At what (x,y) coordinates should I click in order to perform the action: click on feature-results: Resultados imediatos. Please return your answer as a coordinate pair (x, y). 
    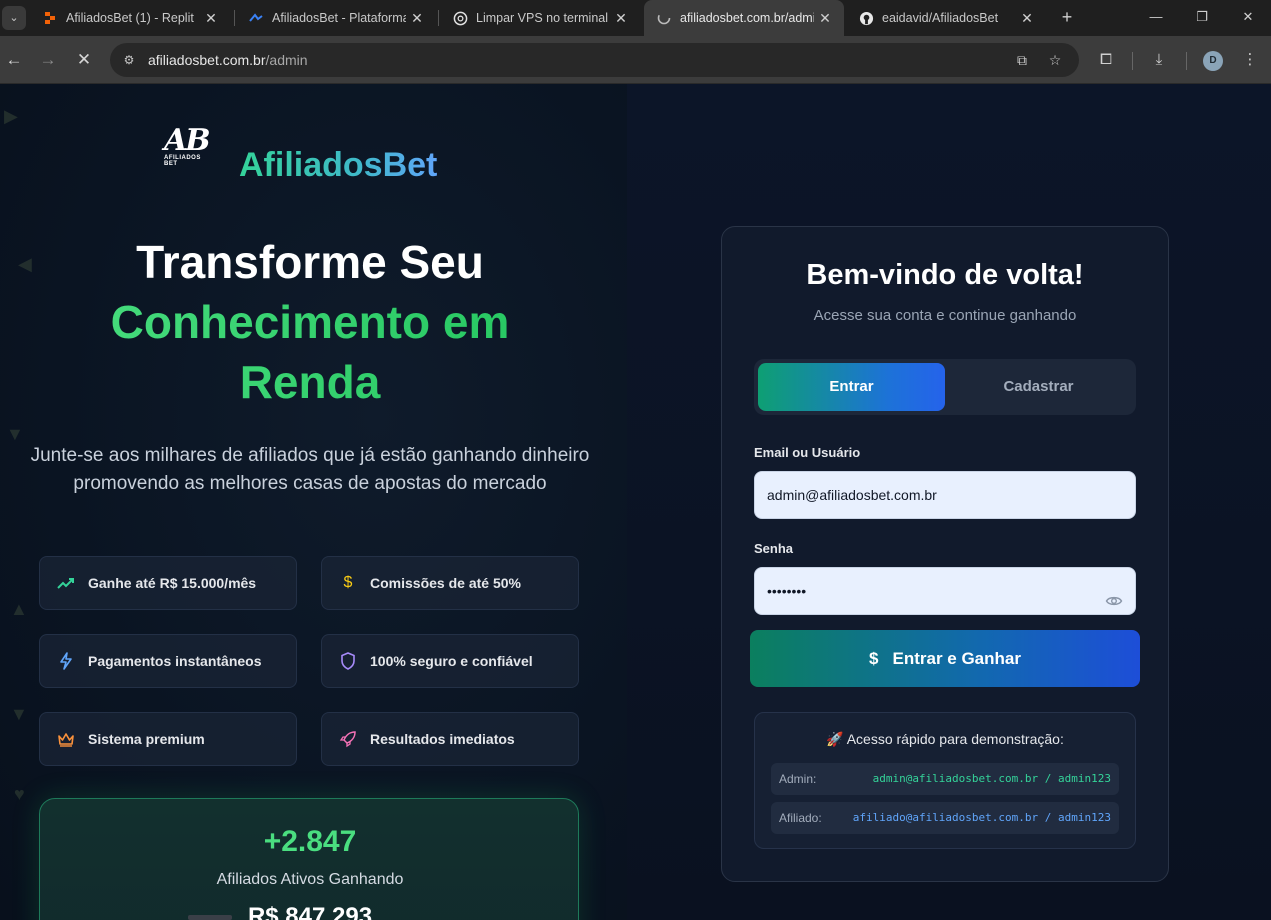
    Looking at the image, I should click on (450, 739).